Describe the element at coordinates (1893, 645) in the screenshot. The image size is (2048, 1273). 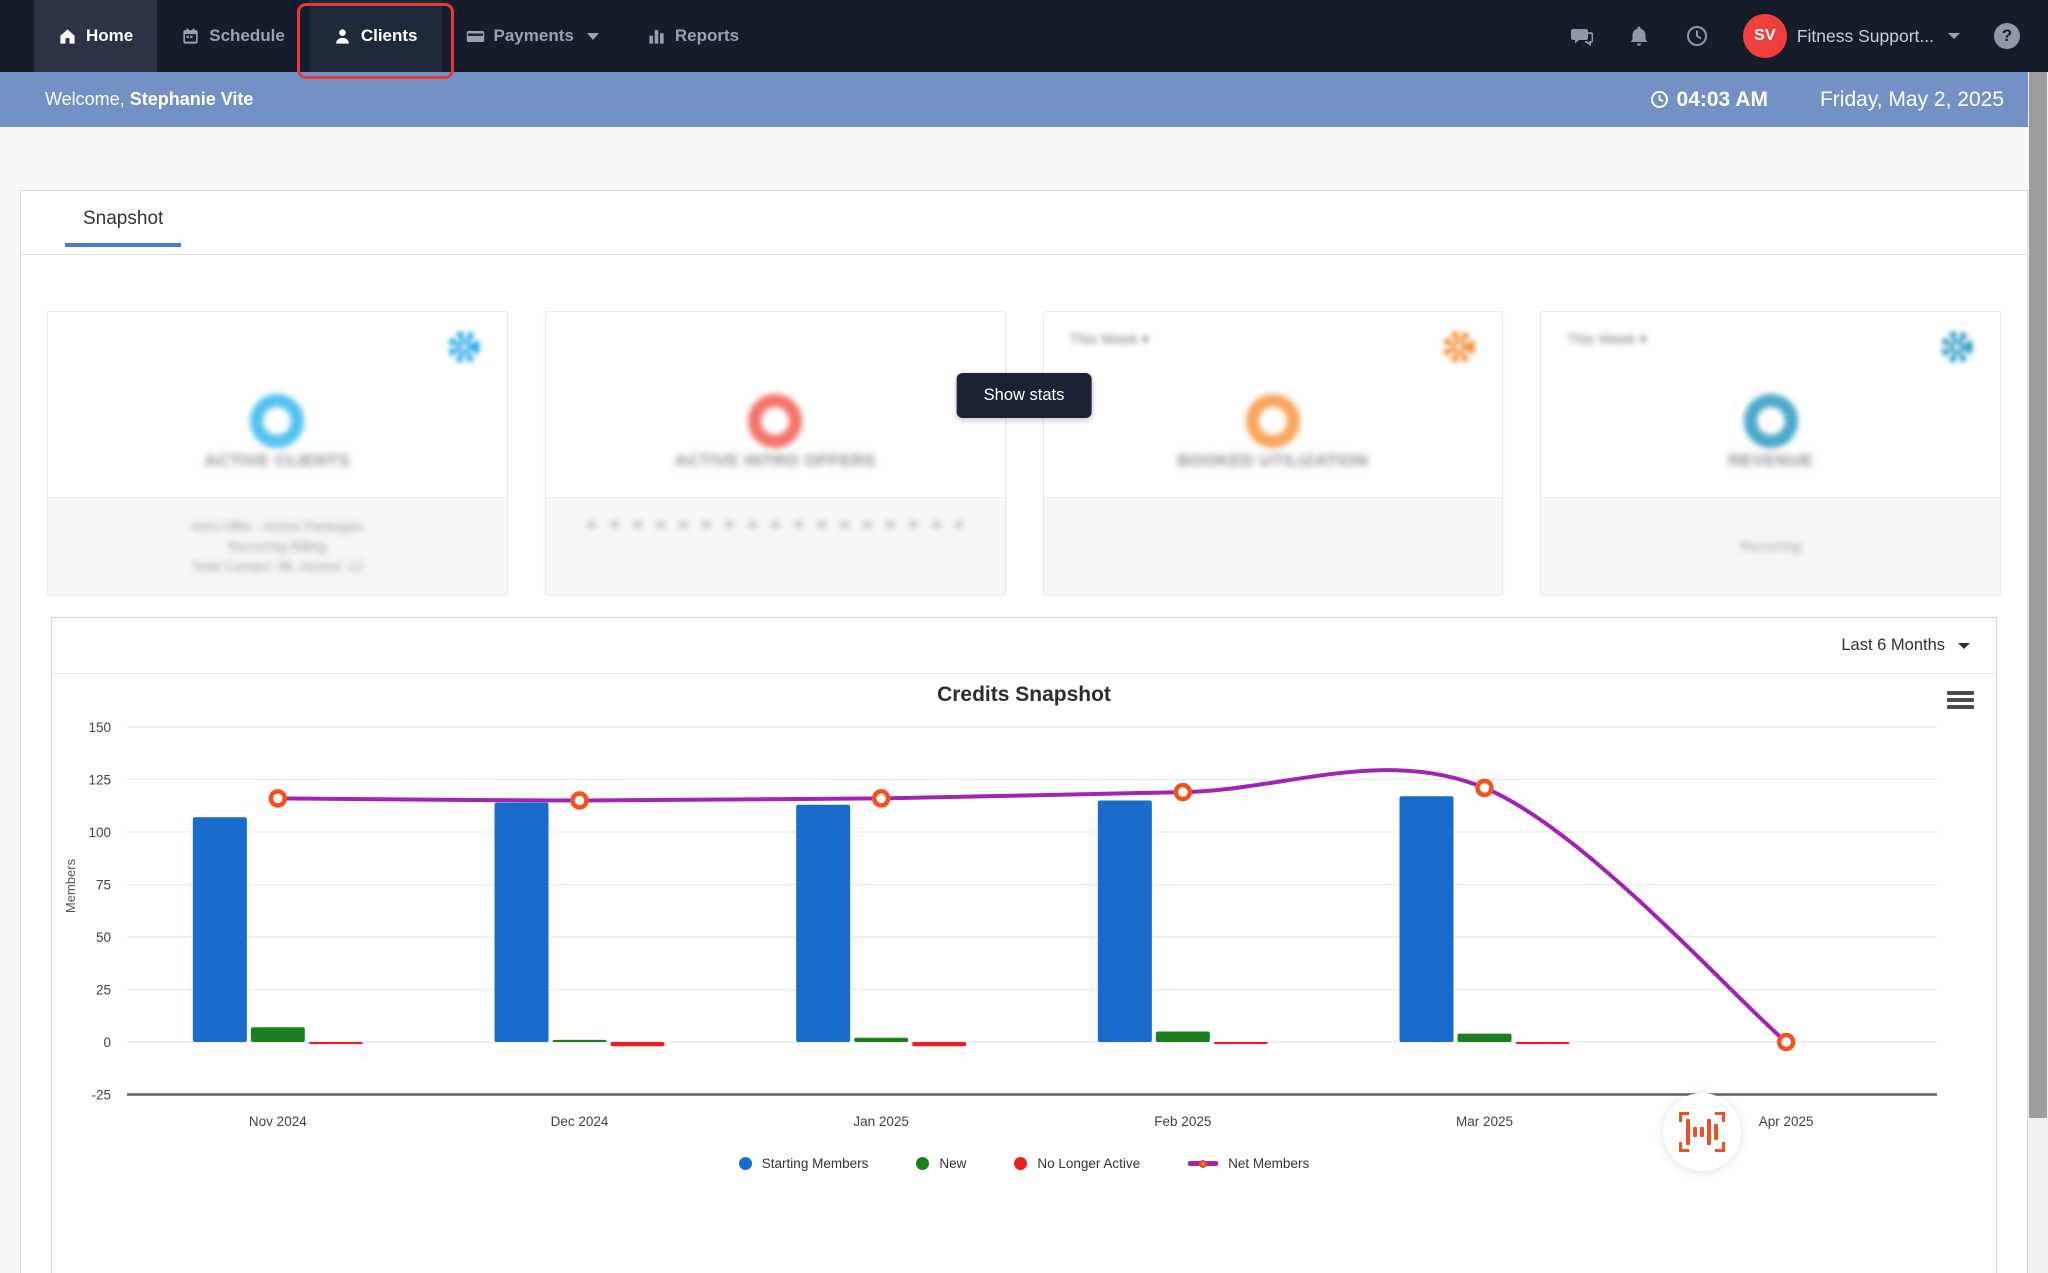
I see `date-range-label: Last 6 Months` at that location.